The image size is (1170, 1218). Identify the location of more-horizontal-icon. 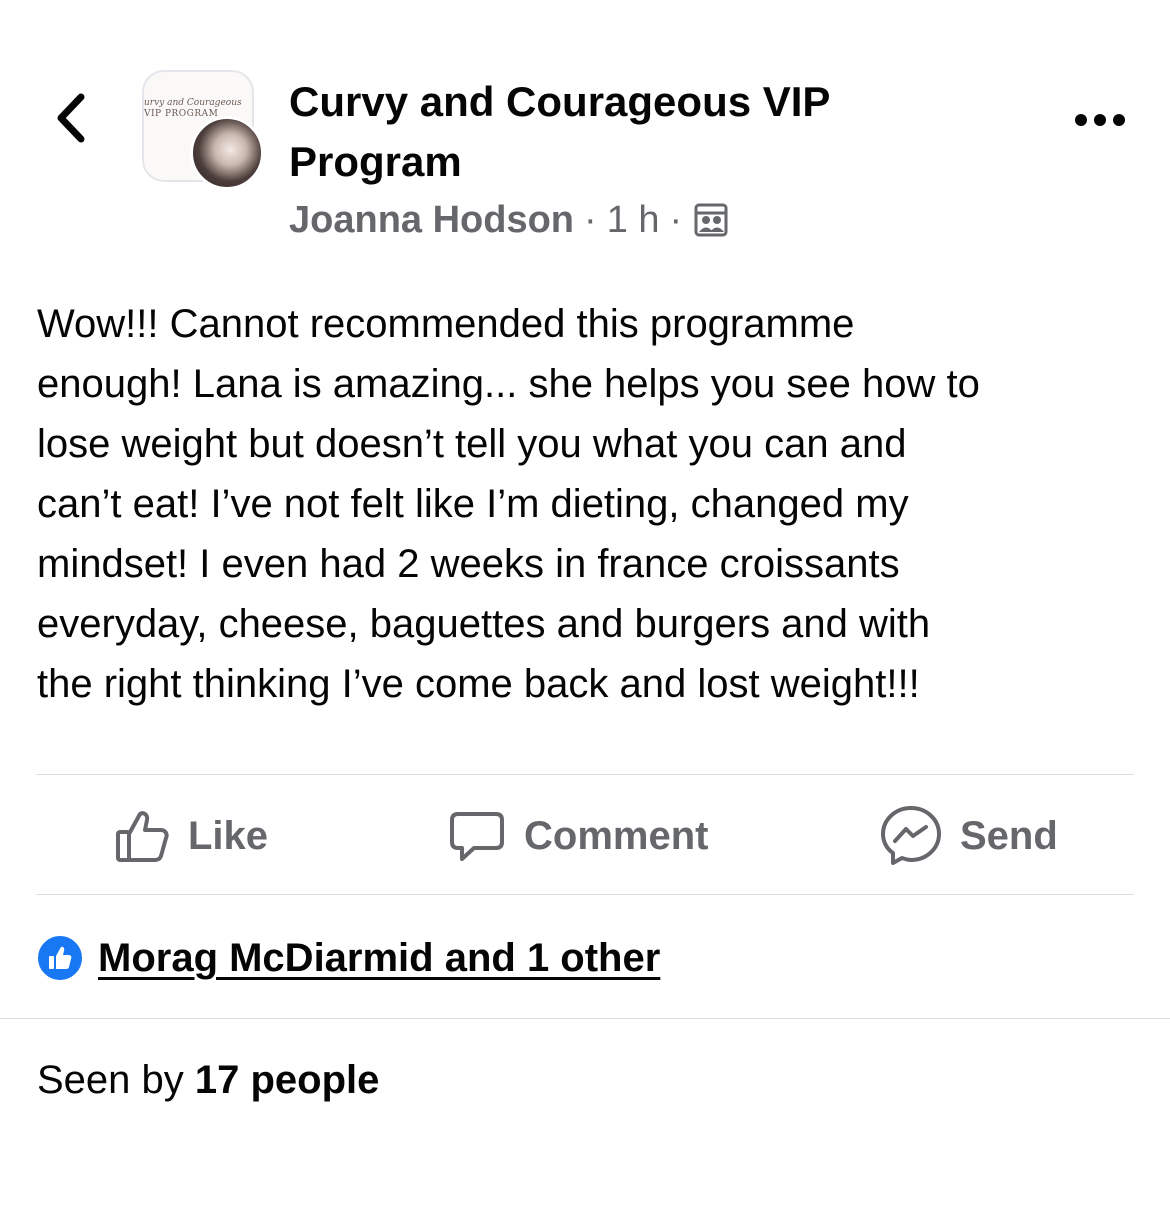
(1100, 120).